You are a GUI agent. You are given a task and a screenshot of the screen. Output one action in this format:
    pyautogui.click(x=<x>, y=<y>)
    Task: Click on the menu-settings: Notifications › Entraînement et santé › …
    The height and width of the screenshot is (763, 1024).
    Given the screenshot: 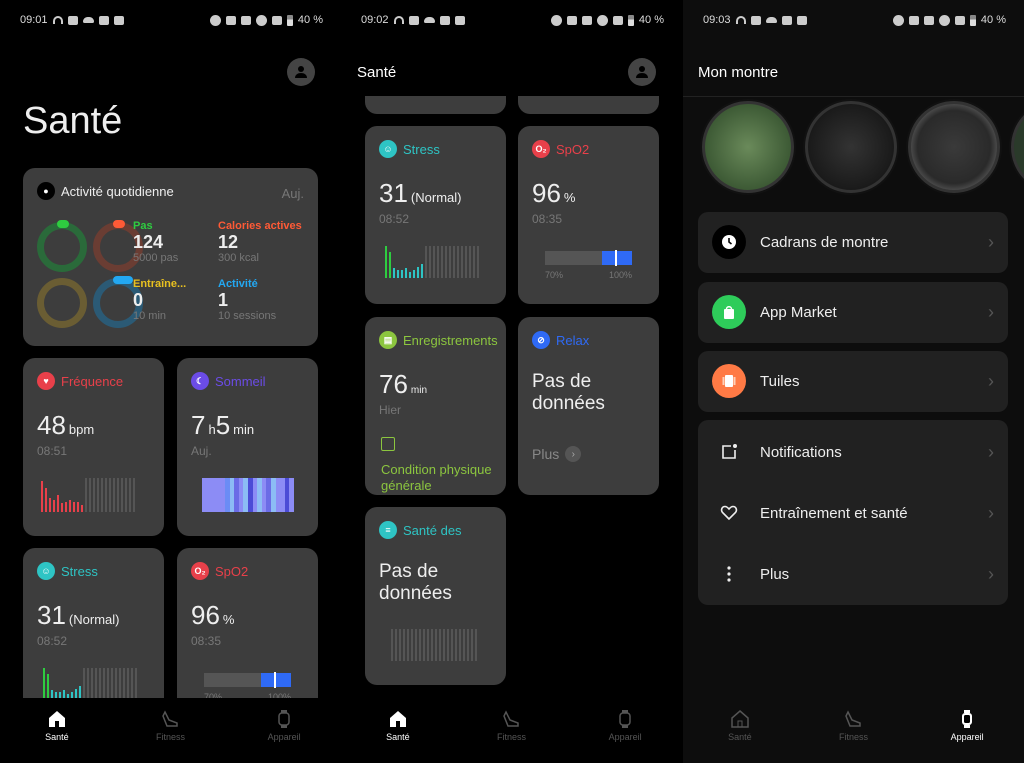 What is the action you would take?
    pyautogui.click(x=853, y=512)
    